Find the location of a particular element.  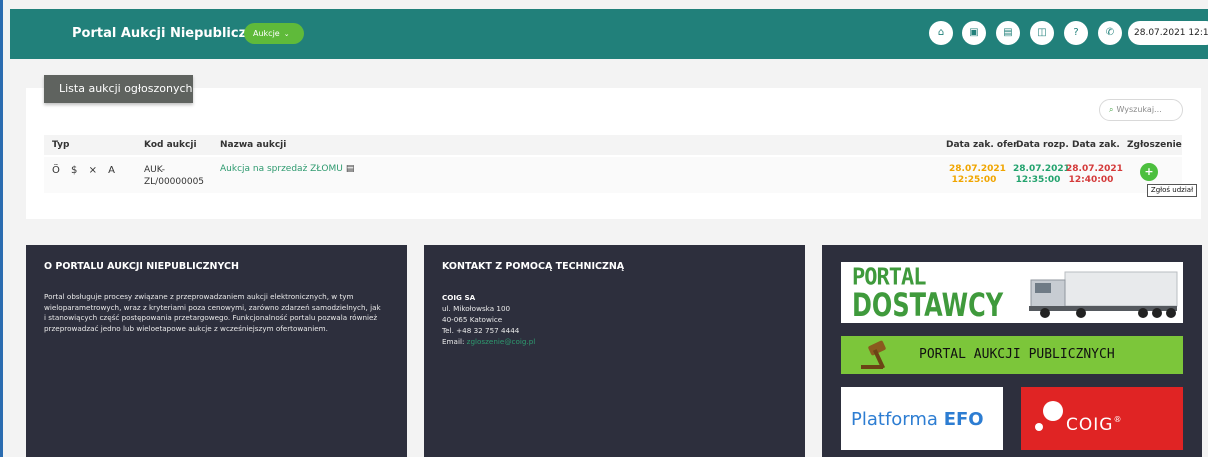

efo-word1: Platforma is located at coordinates (894, 419).